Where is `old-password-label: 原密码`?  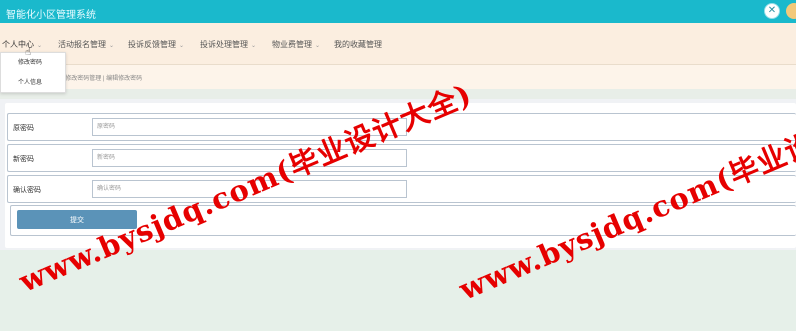 old-password-label: 原密码 is located at coordinates (23, 128).